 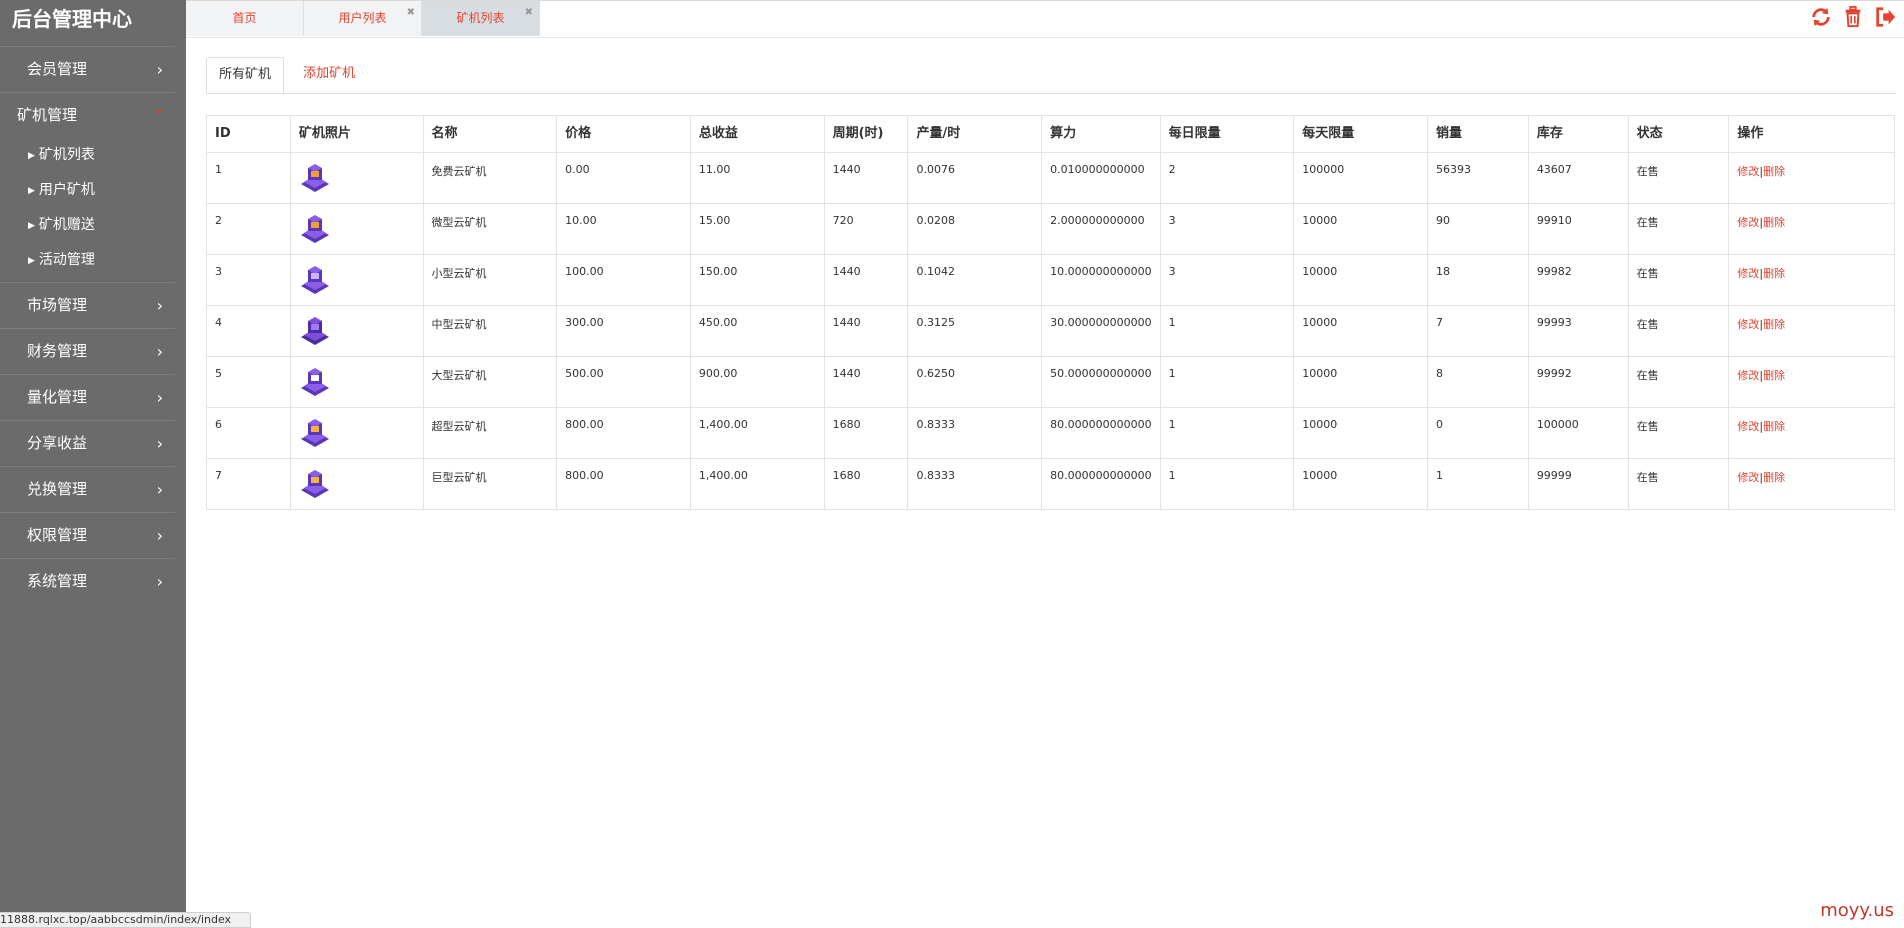 I want to click on table-cell: 0.0076, so click(x=975, y=178).